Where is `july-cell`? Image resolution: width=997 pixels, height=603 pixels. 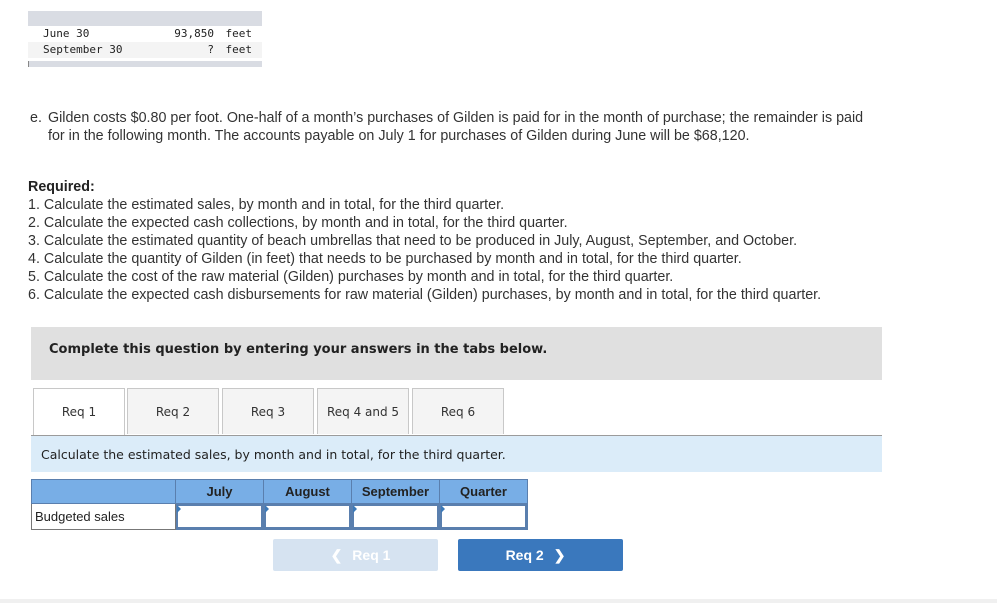 july-cell is located at coordinates (219, 516).